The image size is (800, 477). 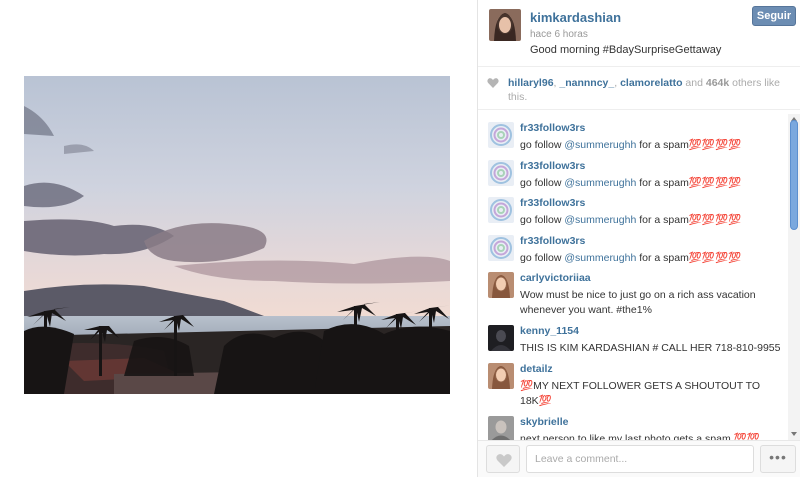 I want to click on scroll-down-arrow-icon, so click(x=794, y=434).